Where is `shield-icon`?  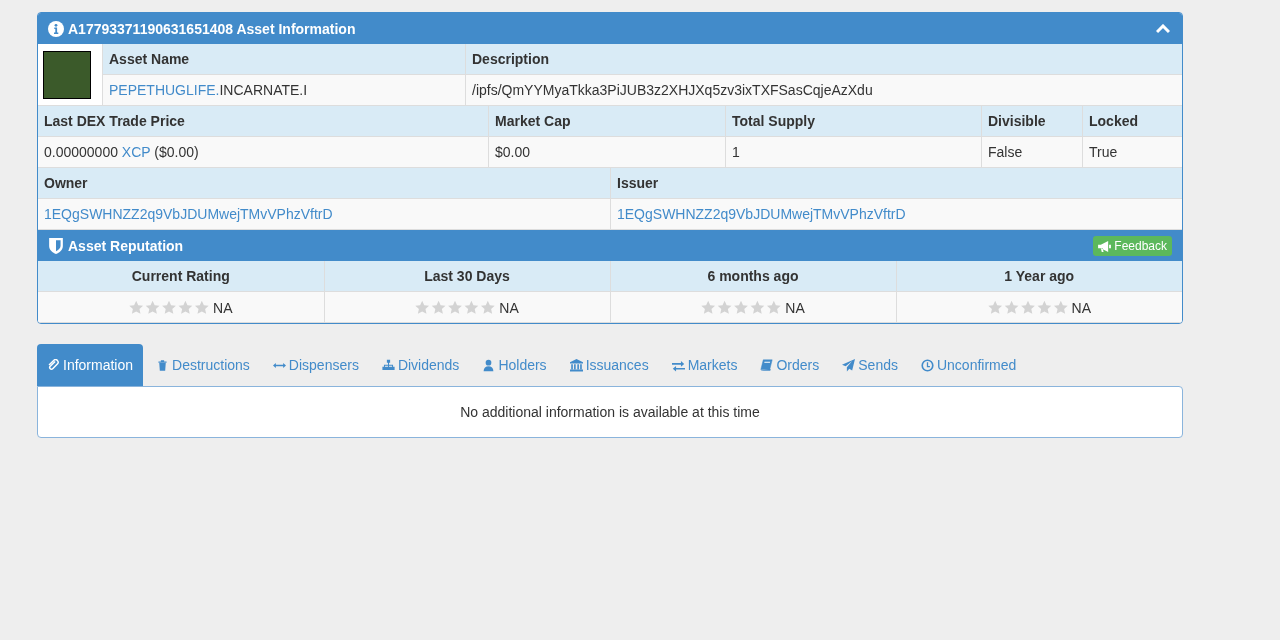
shield-icon is located at coordinates (56, 246).